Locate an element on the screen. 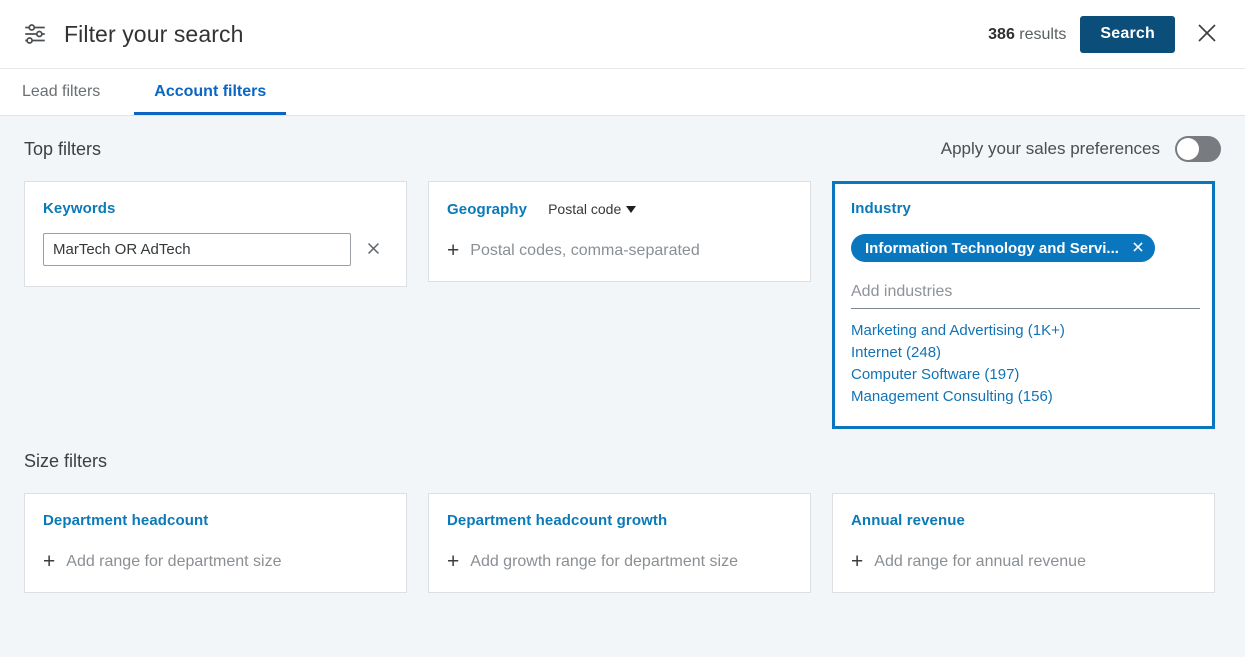 This screenshot has height=657, width=1245. department-headcount-add-text: Add range for department size is located at coordinates (174, 561).